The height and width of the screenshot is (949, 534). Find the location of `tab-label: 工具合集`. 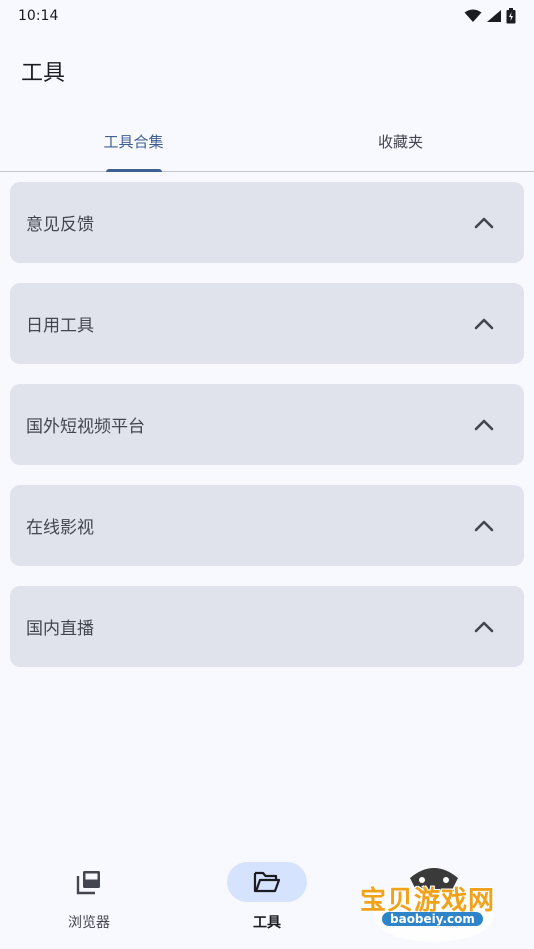

tab-label: 工具合集 is located at coordinates (133, 142).